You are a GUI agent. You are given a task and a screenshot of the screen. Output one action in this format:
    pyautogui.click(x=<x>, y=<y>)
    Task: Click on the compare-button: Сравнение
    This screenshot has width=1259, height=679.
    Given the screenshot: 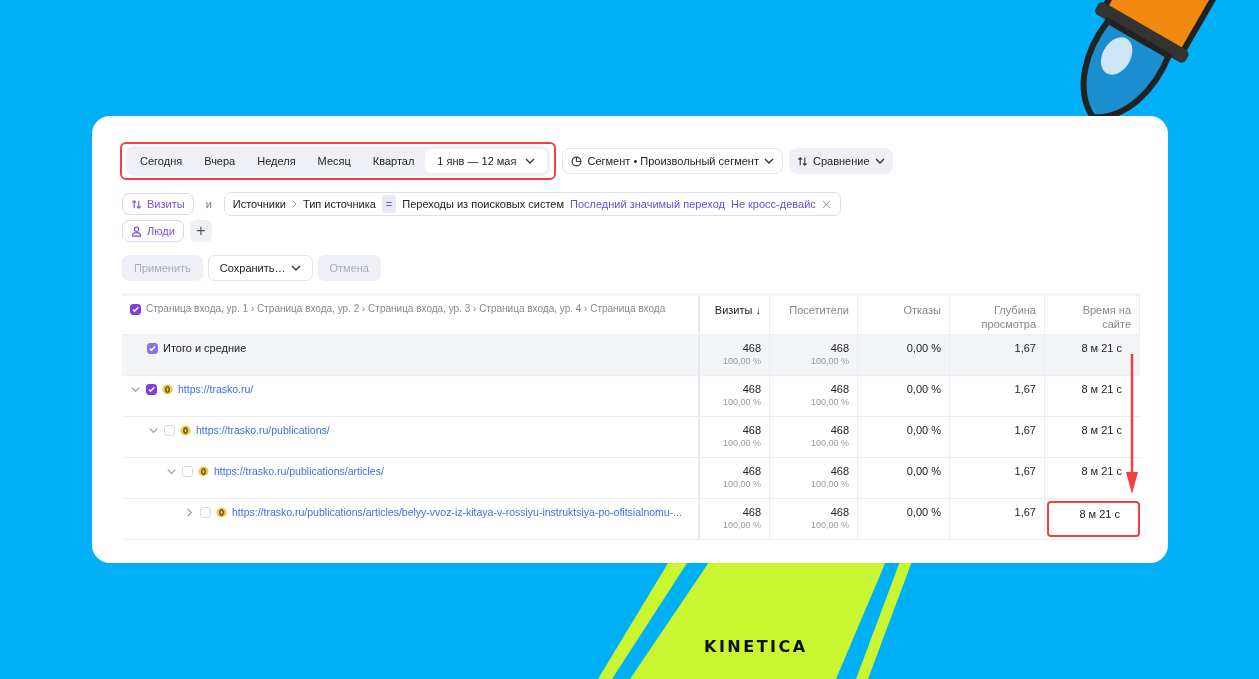 What is the action you would take?
    pyautogui.click(x=840, y=161)
    